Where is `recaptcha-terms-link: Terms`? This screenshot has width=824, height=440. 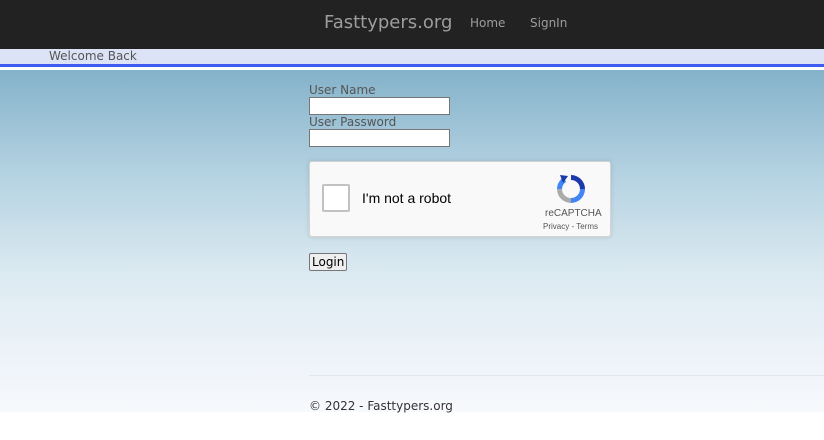 recaptcha-terms-link: Terms is located at coordinates (587, 226).